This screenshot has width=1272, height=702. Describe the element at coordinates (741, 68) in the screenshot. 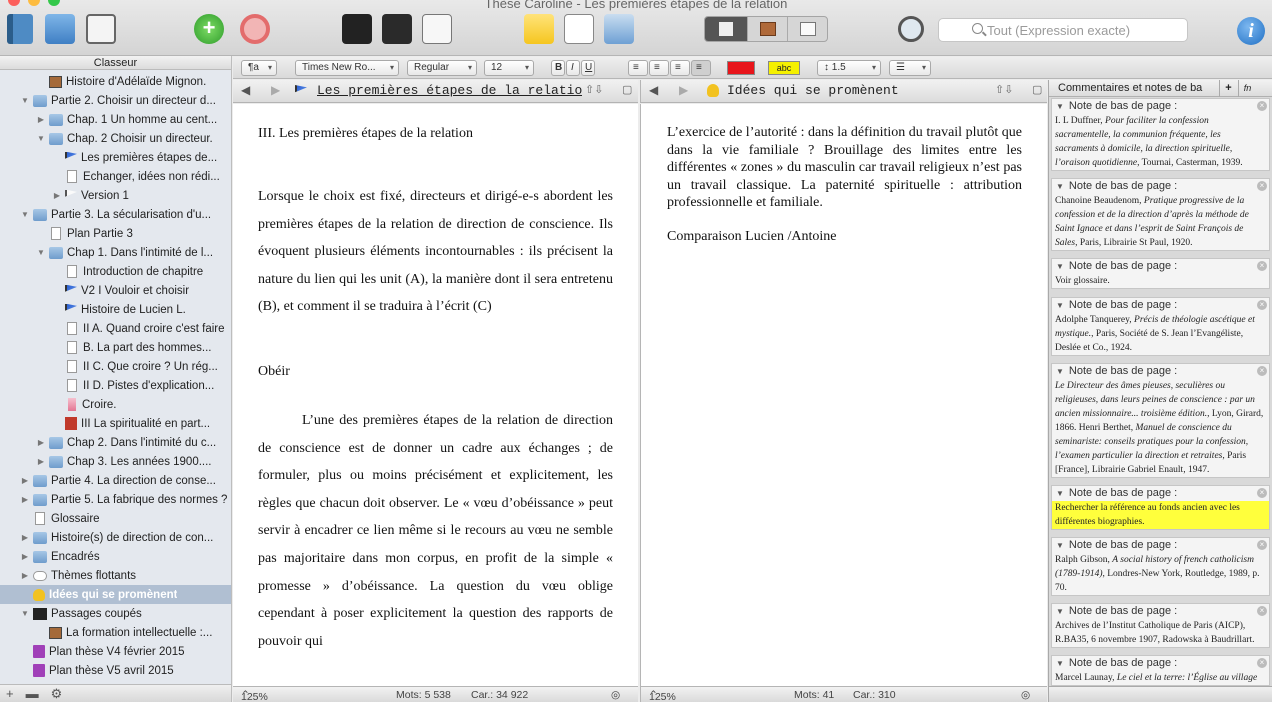

I see `text-color-button` at that location.